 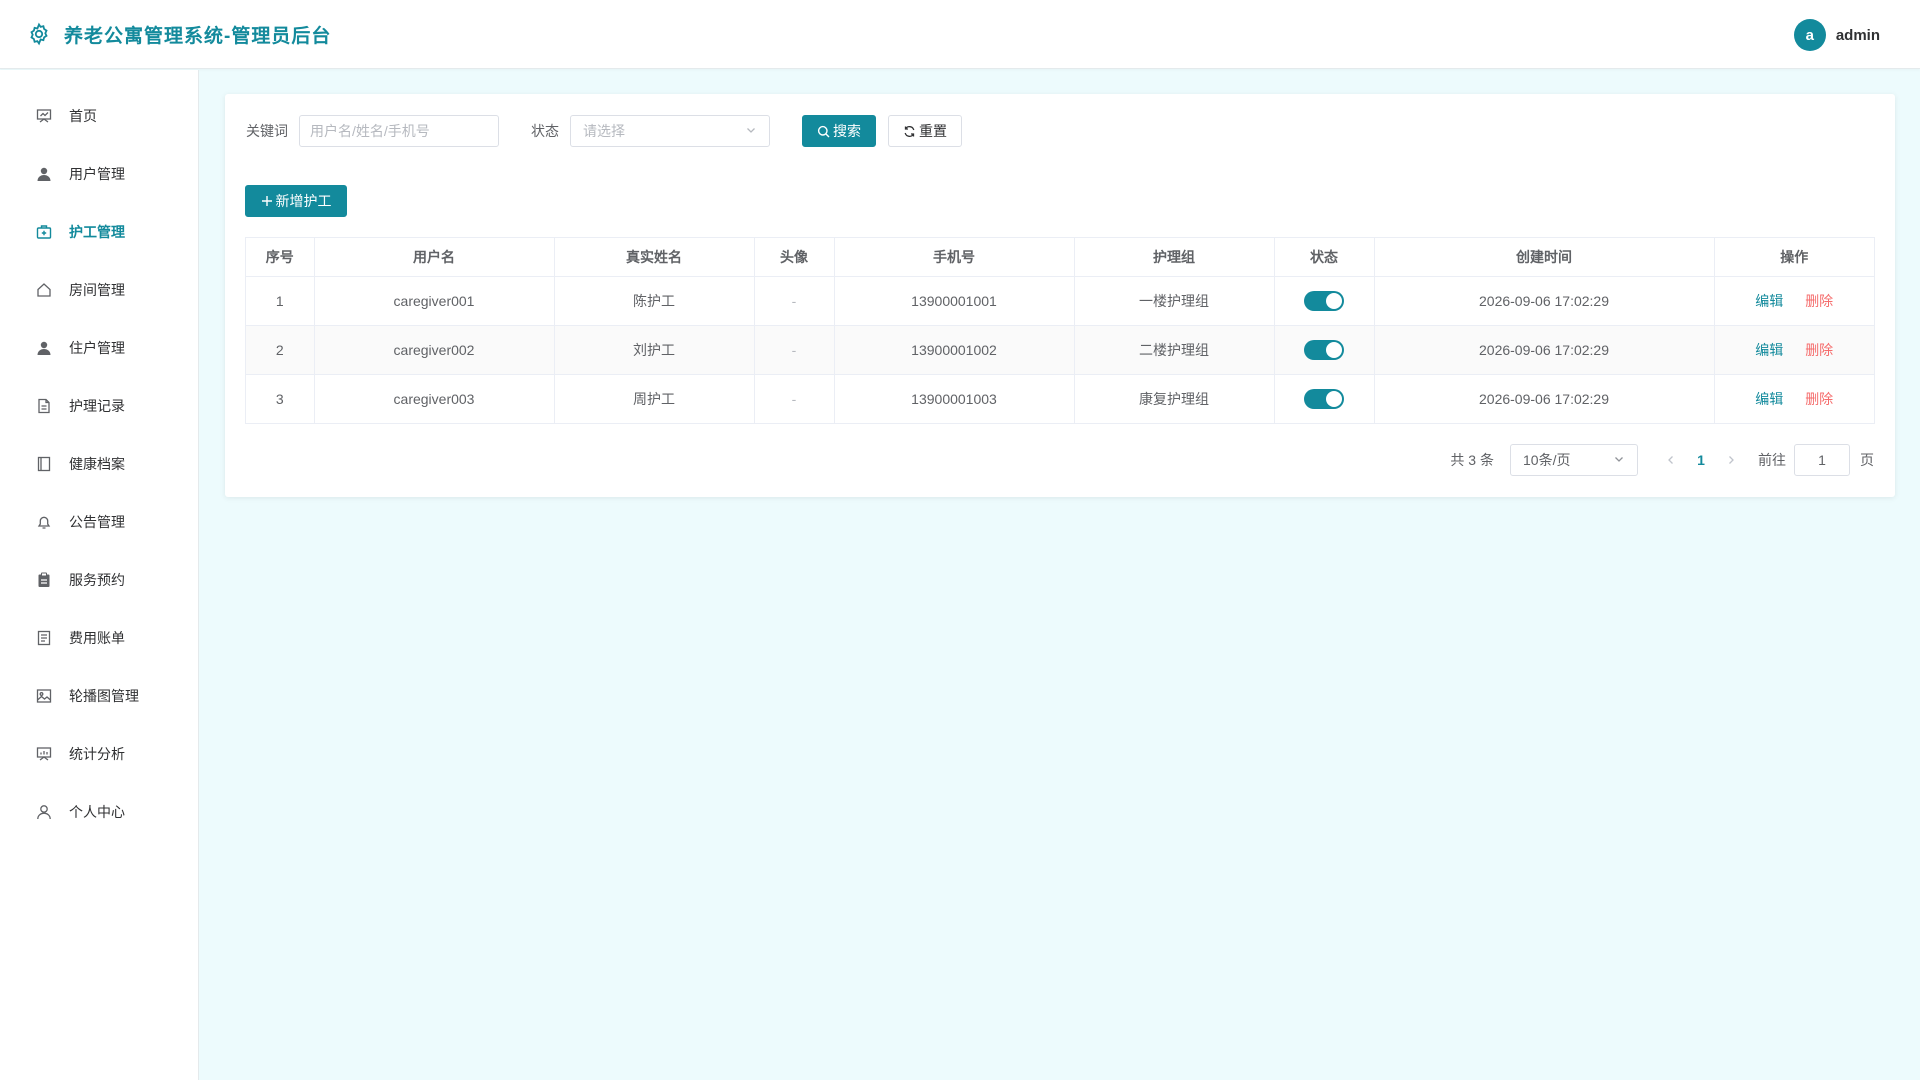 What do you see at coordinates (44, 116) in the screenshot?
I see `dashboard-icon` at bounding box center [44, 116].